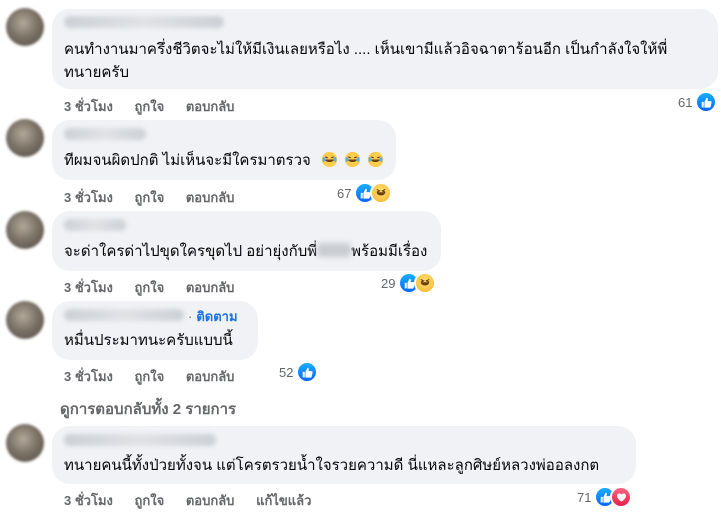 The image size is (721, 515). Describe the element at coordinates (148, 340) in the screenshot. I see `comment-text: หมื่นประมาทนะครับแบบนี้` at that location.